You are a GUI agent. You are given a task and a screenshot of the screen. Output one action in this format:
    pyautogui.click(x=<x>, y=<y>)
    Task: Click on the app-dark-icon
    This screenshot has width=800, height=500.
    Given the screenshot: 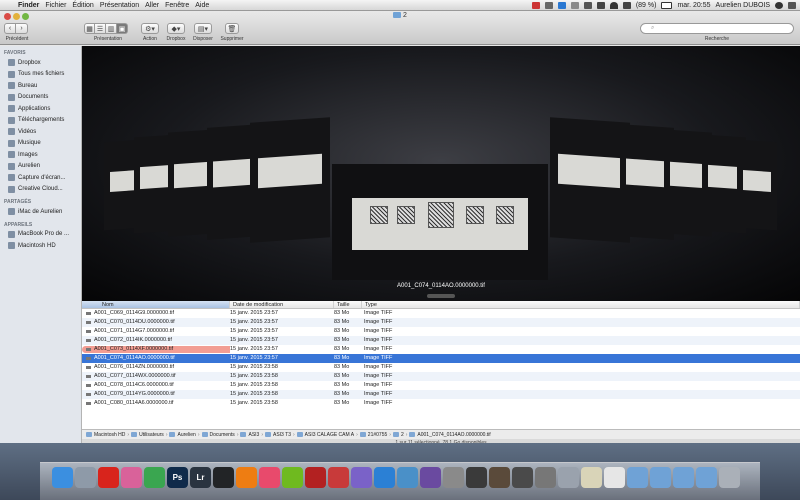 What is the action you would take?
    pyautogui.click(x=522, y=477)
    